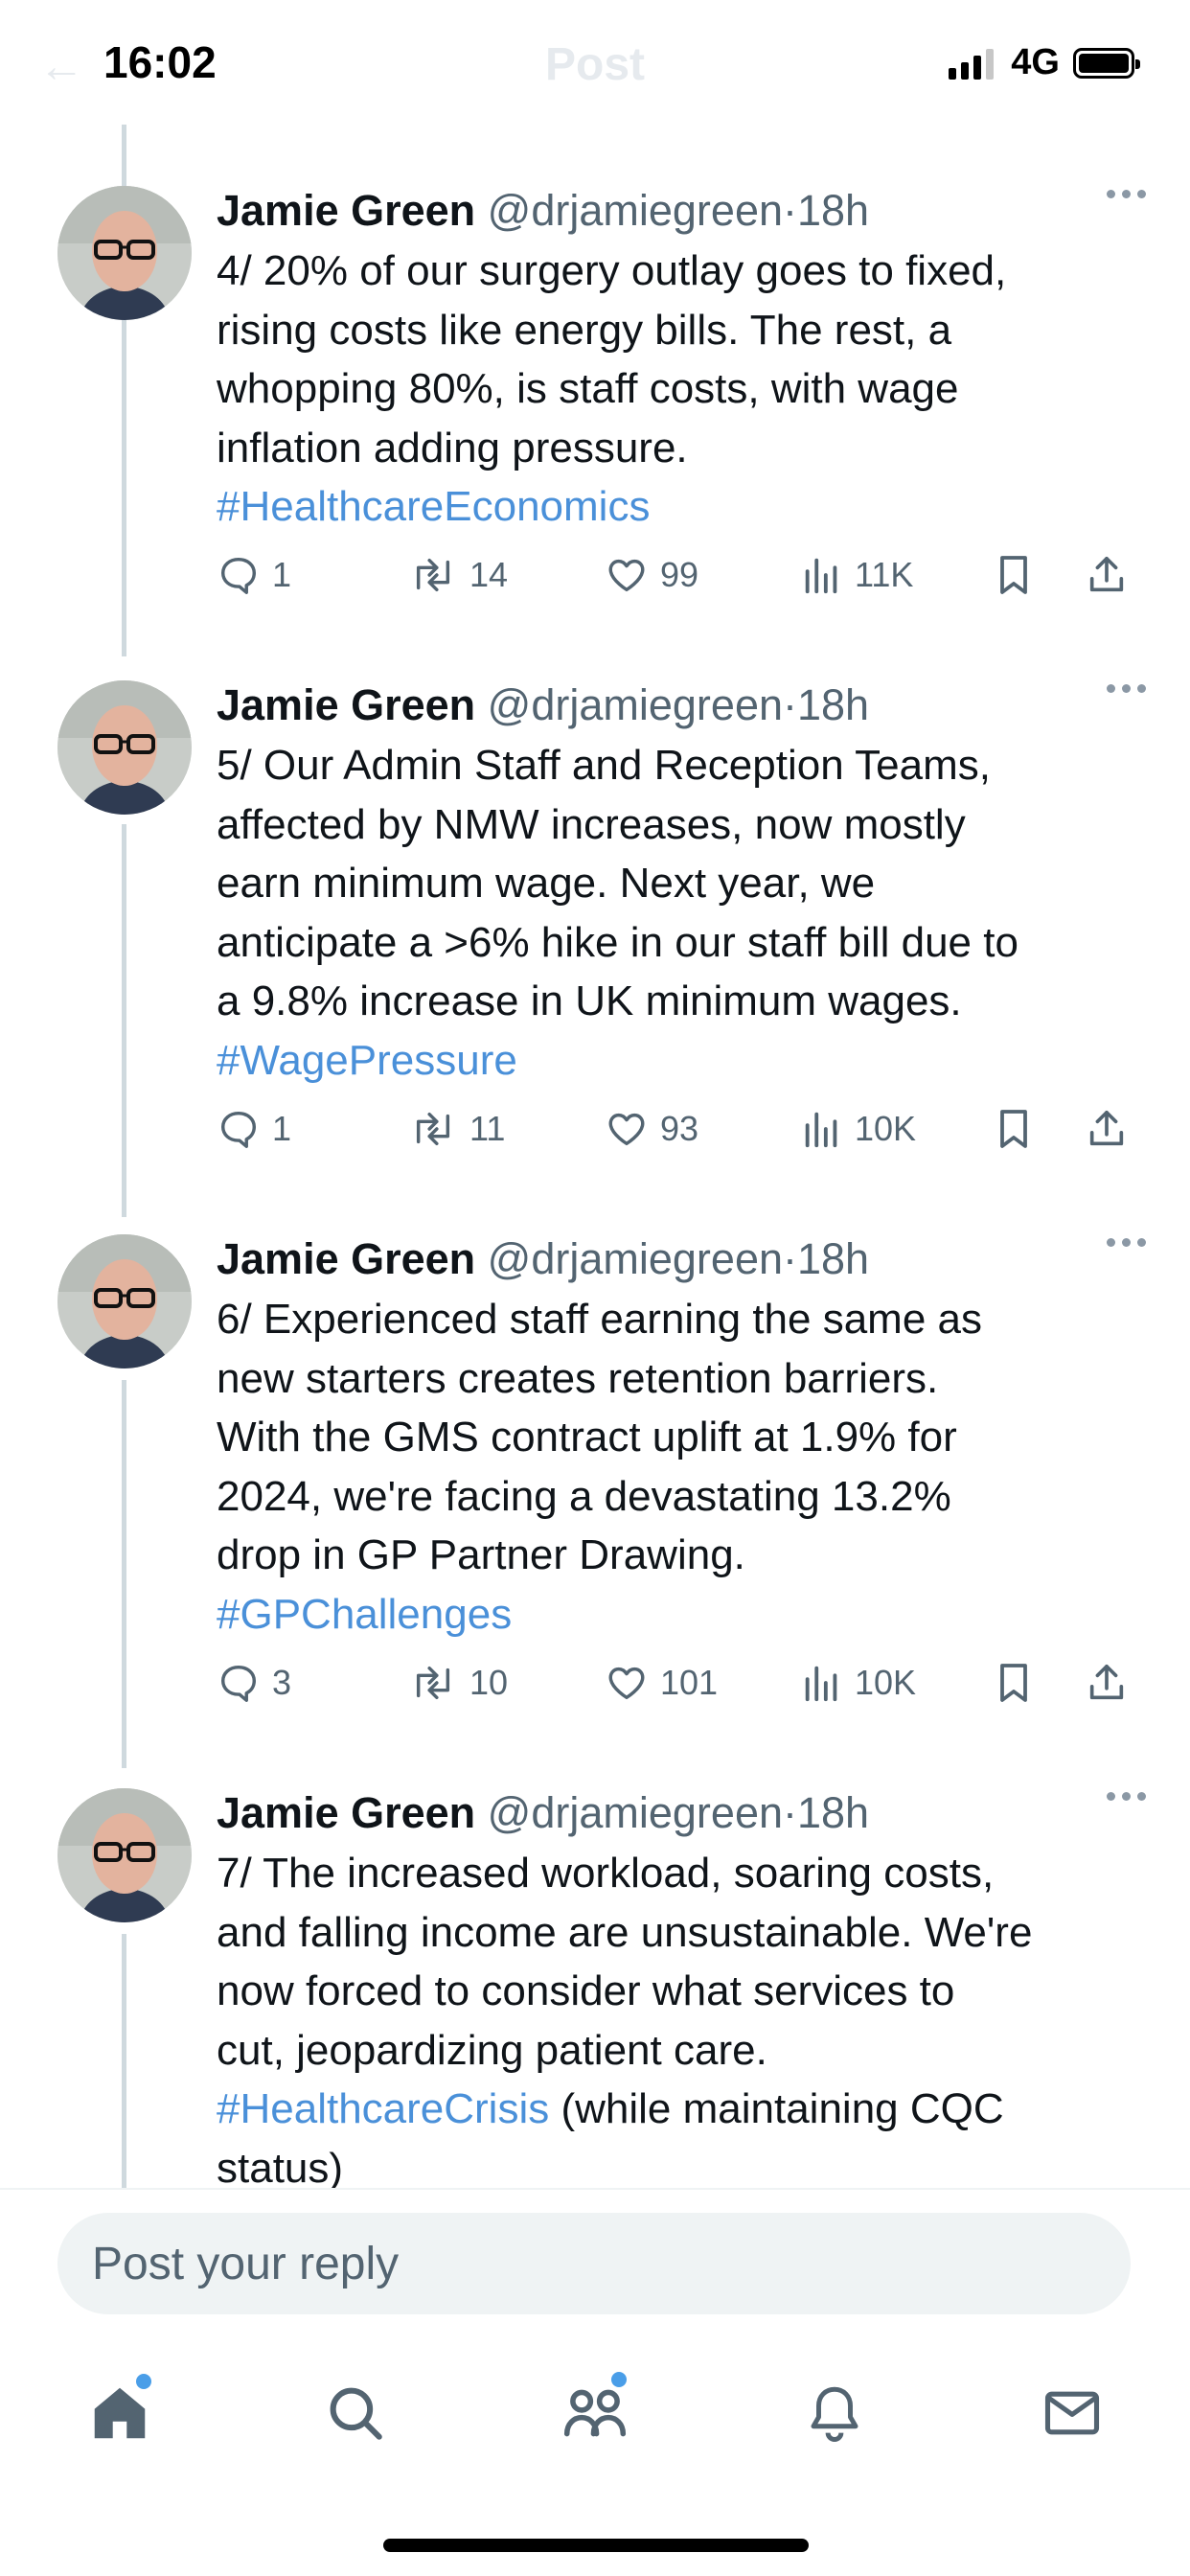 Image resolution: width=1190 pixels, height=2576 pixels. I want to click on tab-search, so click(356, 2413).